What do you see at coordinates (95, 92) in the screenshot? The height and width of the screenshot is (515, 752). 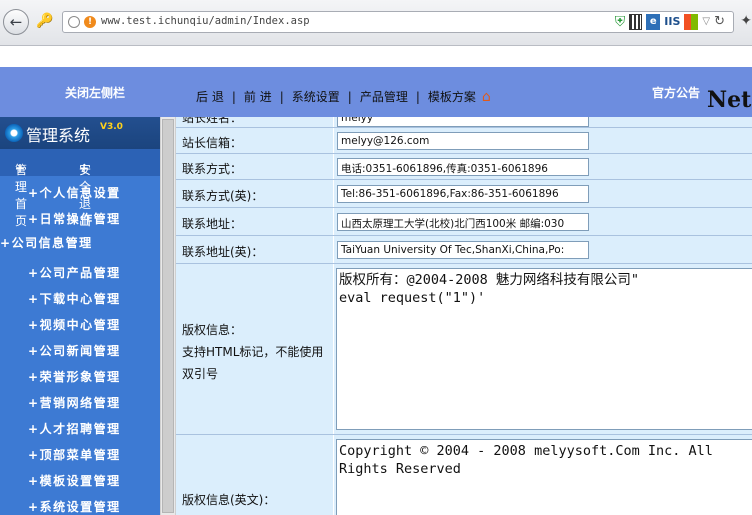 I see `close-sidebar-link: 关闭左侧栏` at bounding box center [95, 92].